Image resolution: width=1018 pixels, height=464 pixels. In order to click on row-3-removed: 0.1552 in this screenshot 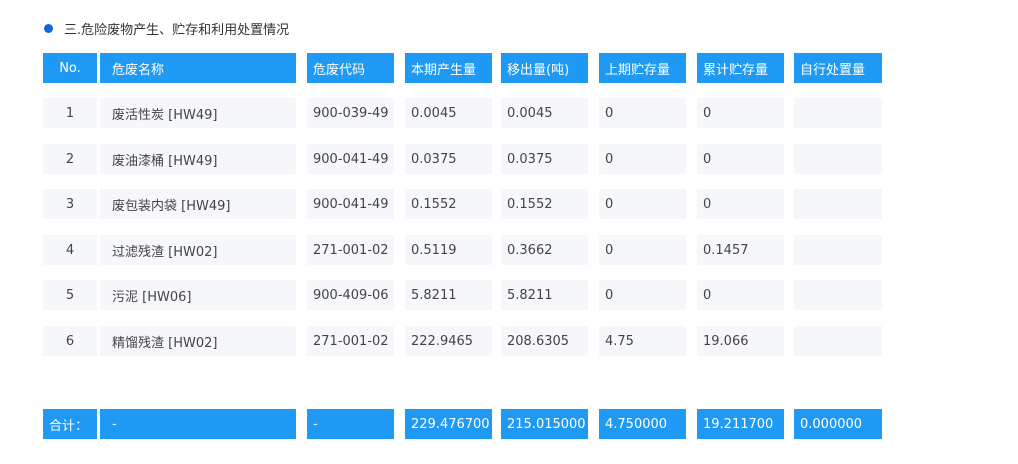, I will do `click(544, 204)`.